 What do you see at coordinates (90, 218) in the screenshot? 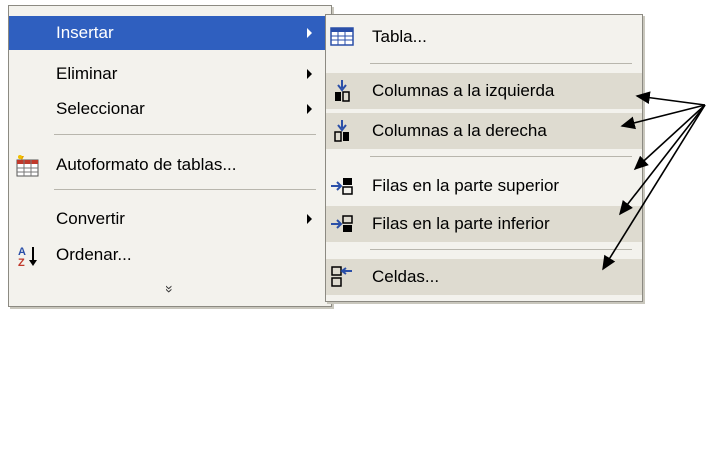
I see `menu-item-convertir-label: Convertir` at bounding box center [90, 218].